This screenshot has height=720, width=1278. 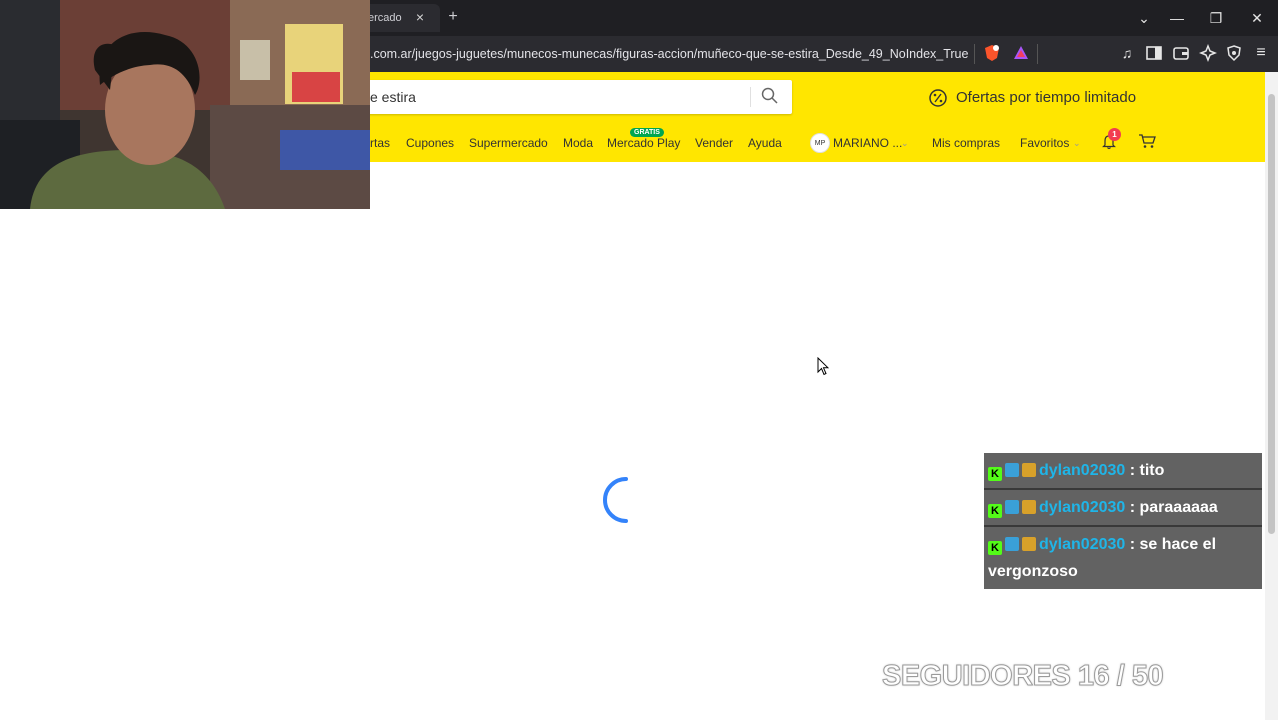 What do you see at coordinates (420, 17) in the screenshot?
I see `tab-close-icon: ×` at bounding box center [420, 17].